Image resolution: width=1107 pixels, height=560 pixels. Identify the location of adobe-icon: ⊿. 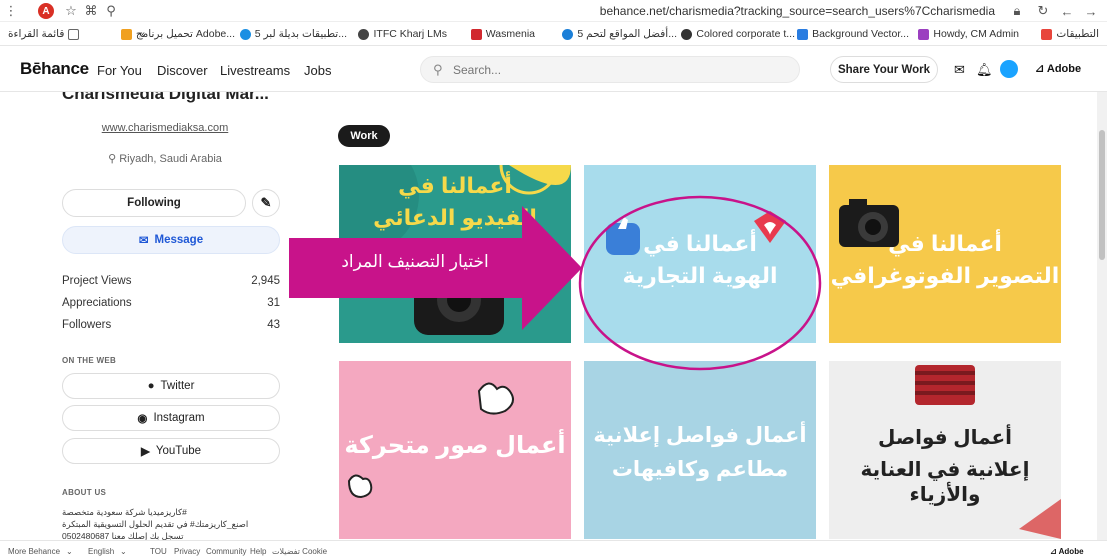
(1054, 551).